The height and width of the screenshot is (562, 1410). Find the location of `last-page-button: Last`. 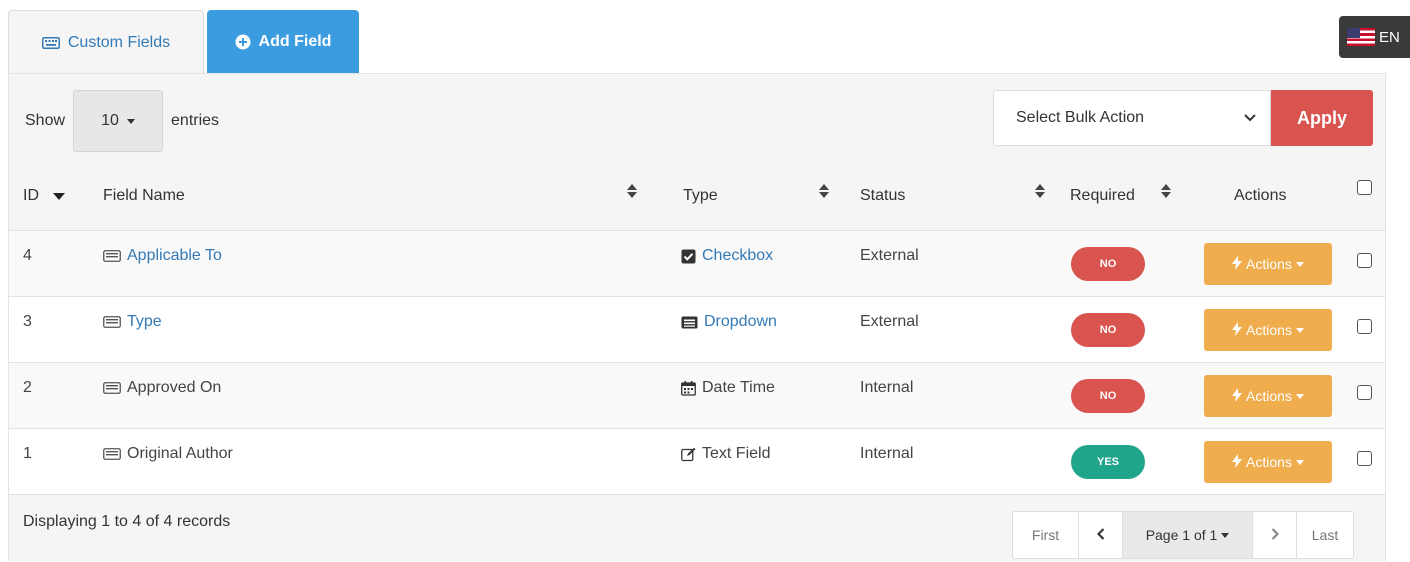

last-page-button: Last is located at coordinates (1325, 535).